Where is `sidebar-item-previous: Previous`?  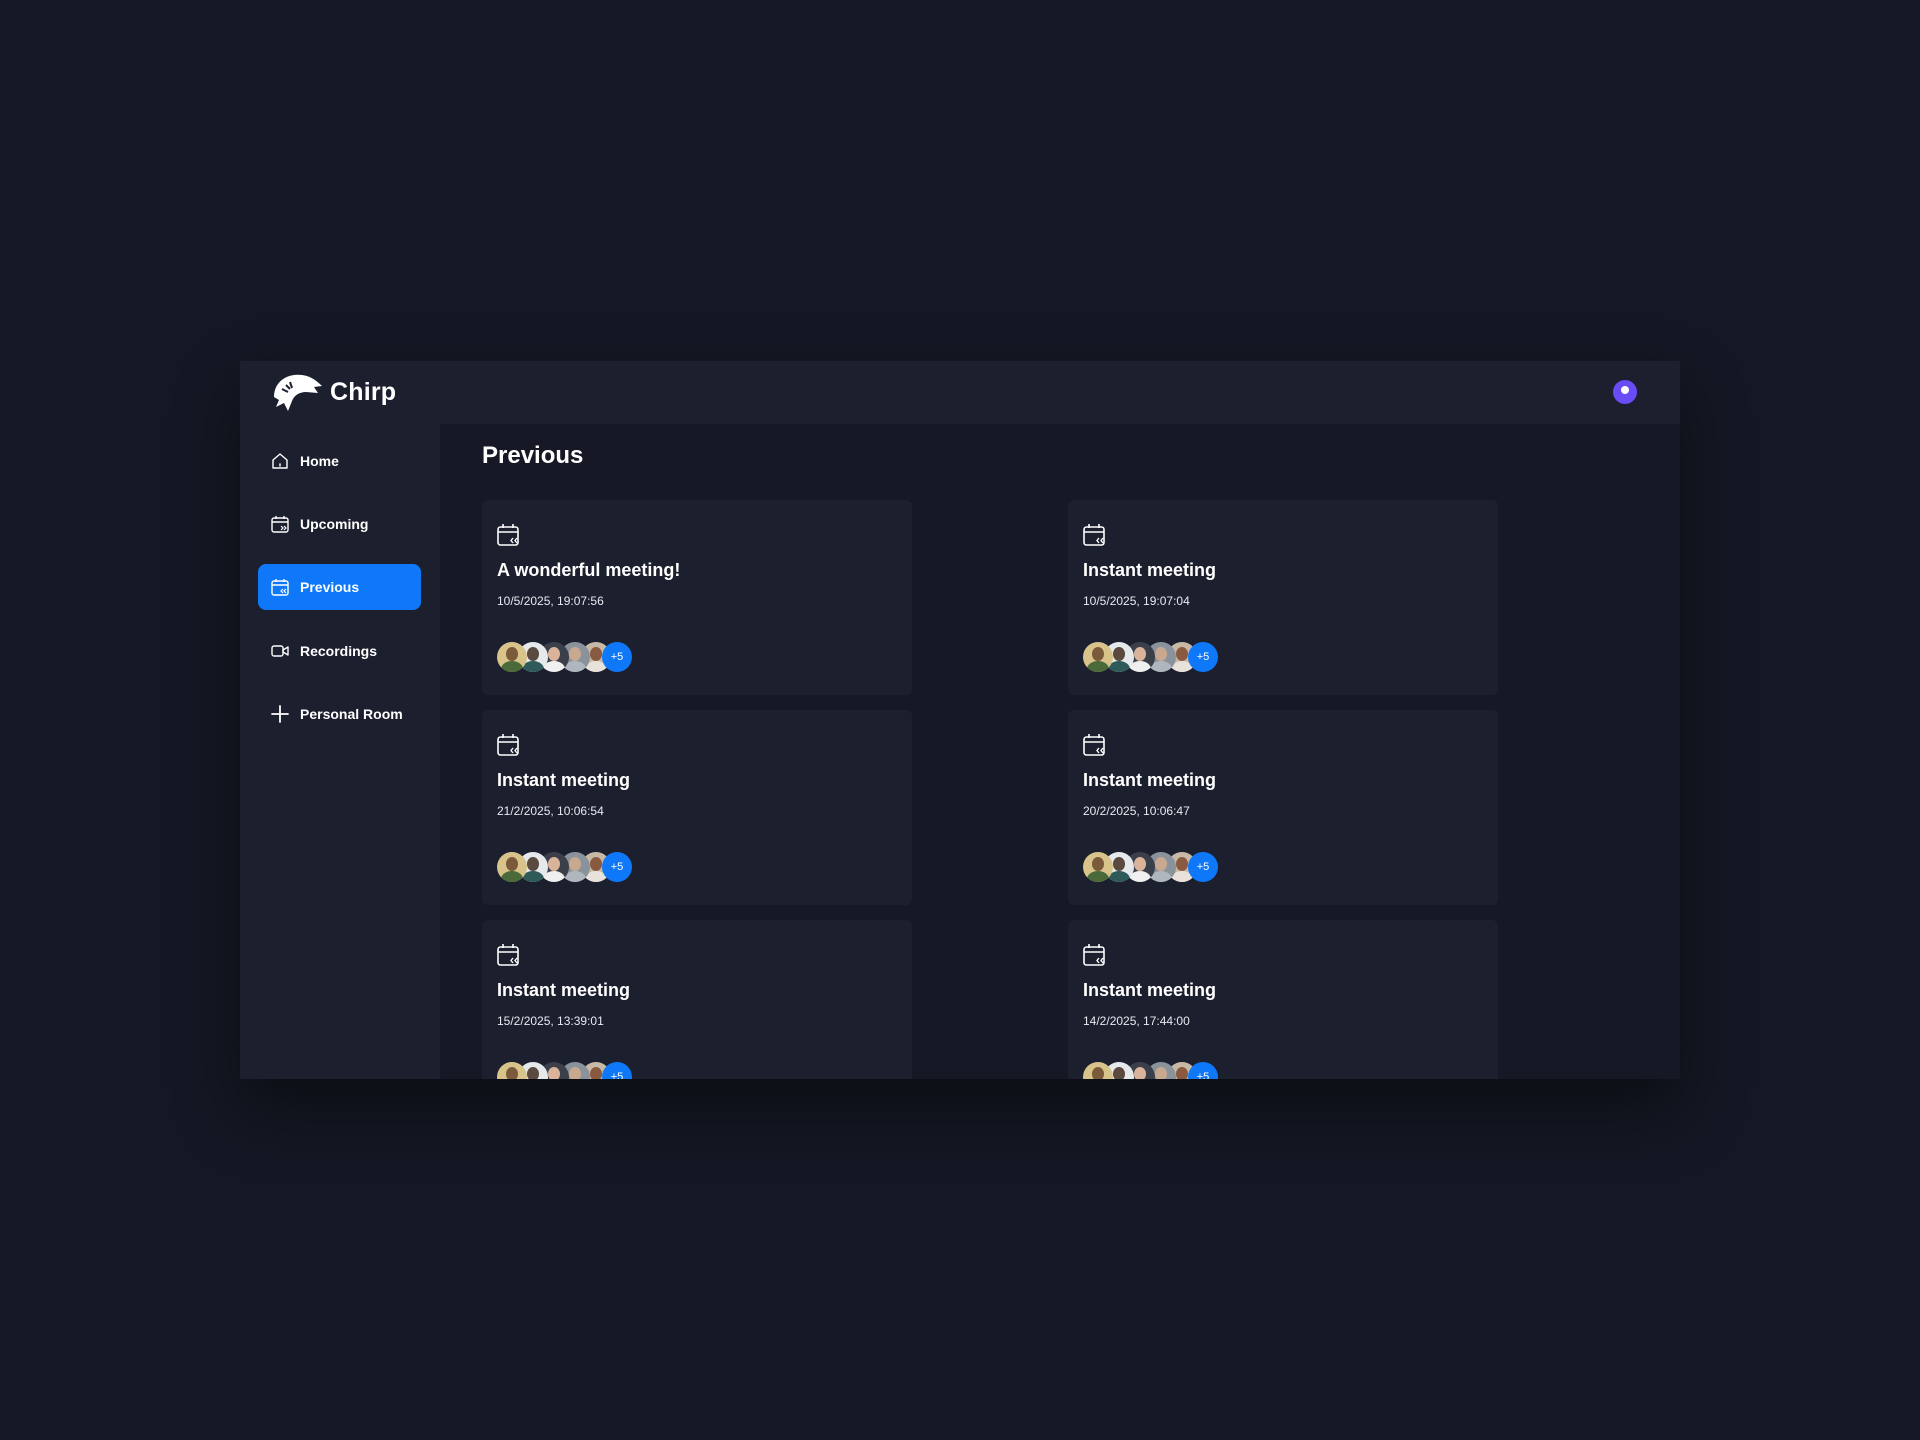
sidebar-item-previous: Previous is located at coordinates (339, 587).